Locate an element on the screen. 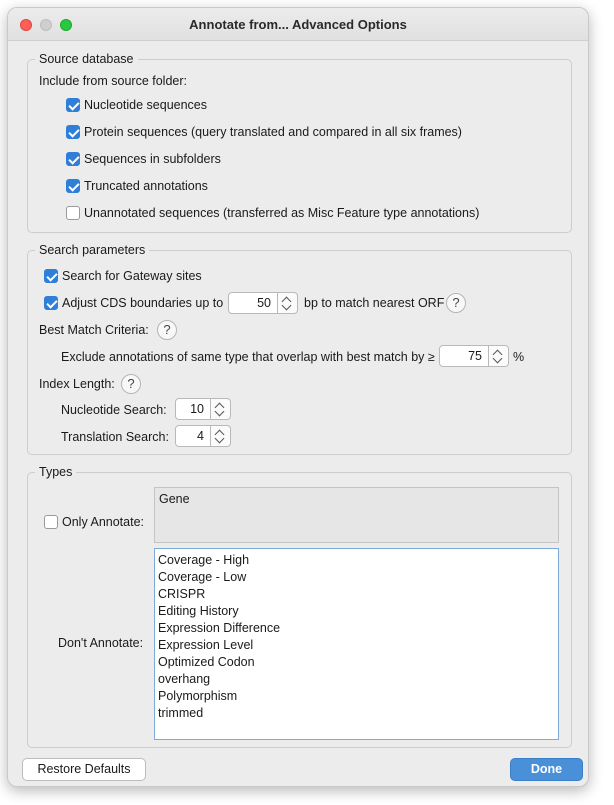  only-annotate-value: Gene is located at coordinates (174, 499).